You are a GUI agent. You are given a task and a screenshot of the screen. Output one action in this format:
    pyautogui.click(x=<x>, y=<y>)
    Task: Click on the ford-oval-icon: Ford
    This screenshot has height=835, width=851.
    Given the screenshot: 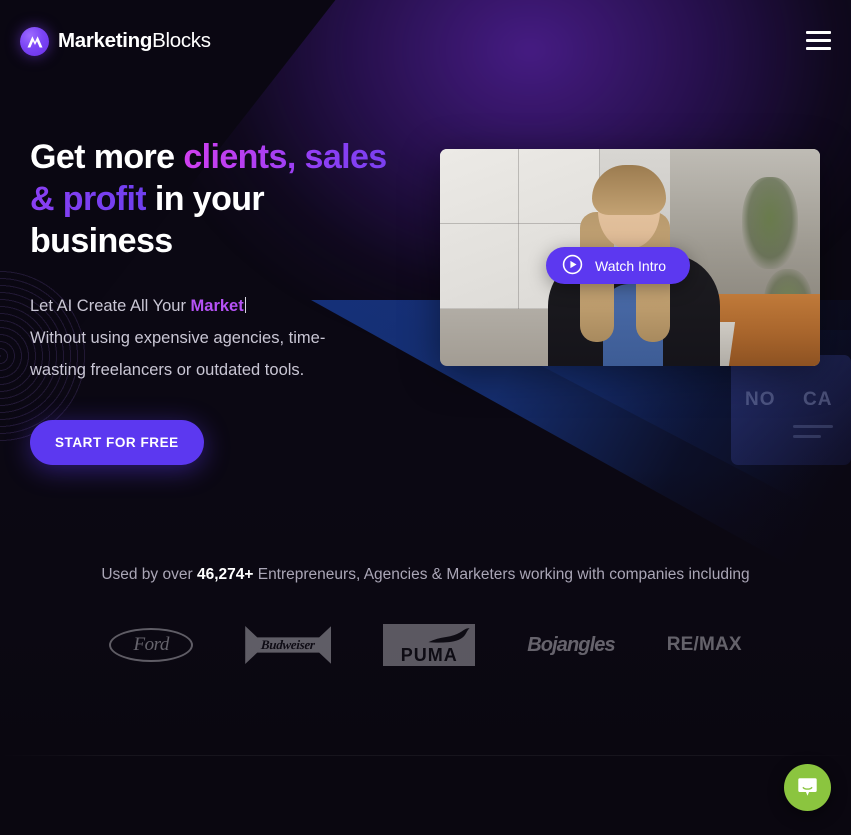 What is the action you would take?
    pyautogui.click(x=151, y=645)
    